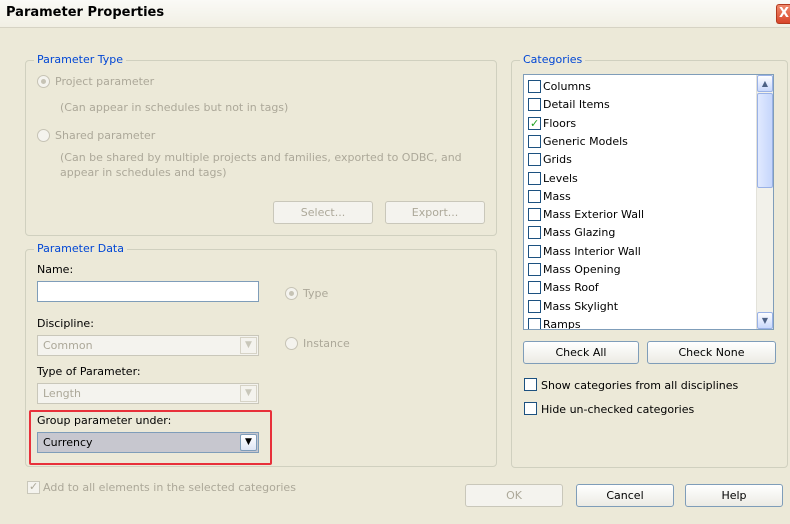 This screenshot has width=790, height=524. Describe the element at coordinates (581, 306) in the screenshot. I see `category-label: Mass Skylight` at that location.